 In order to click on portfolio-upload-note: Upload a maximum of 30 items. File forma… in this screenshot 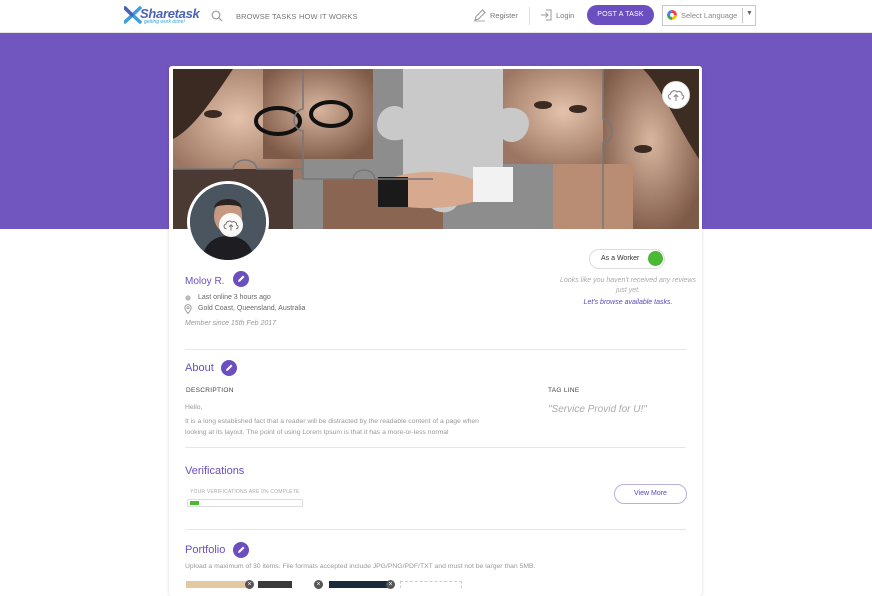, I will do `click(360, 566)`.